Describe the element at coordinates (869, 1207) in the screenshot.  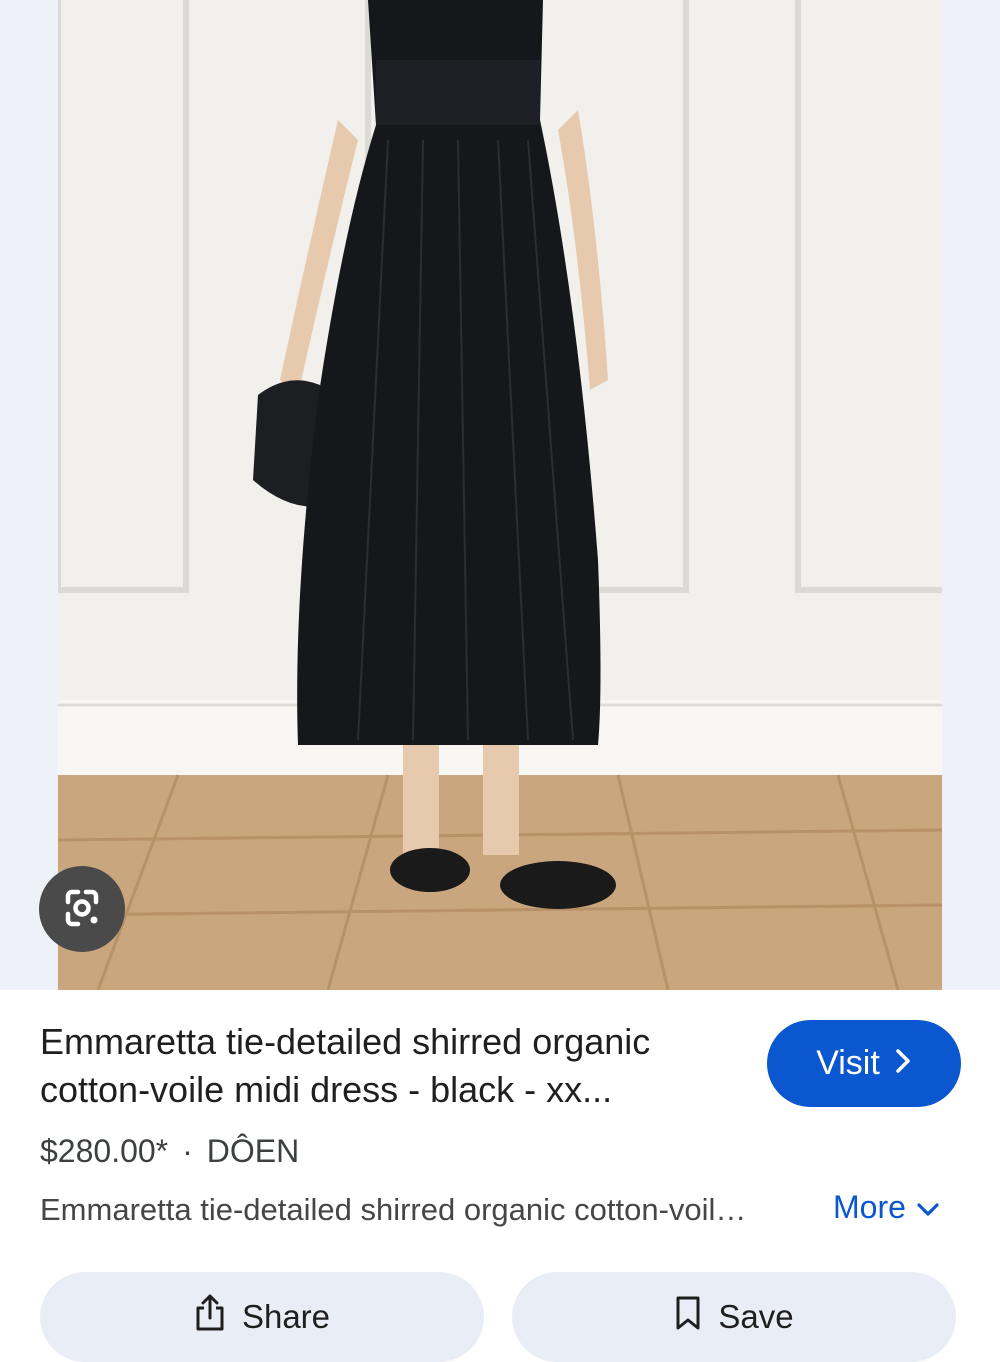
I see `more-label: More` at that location.